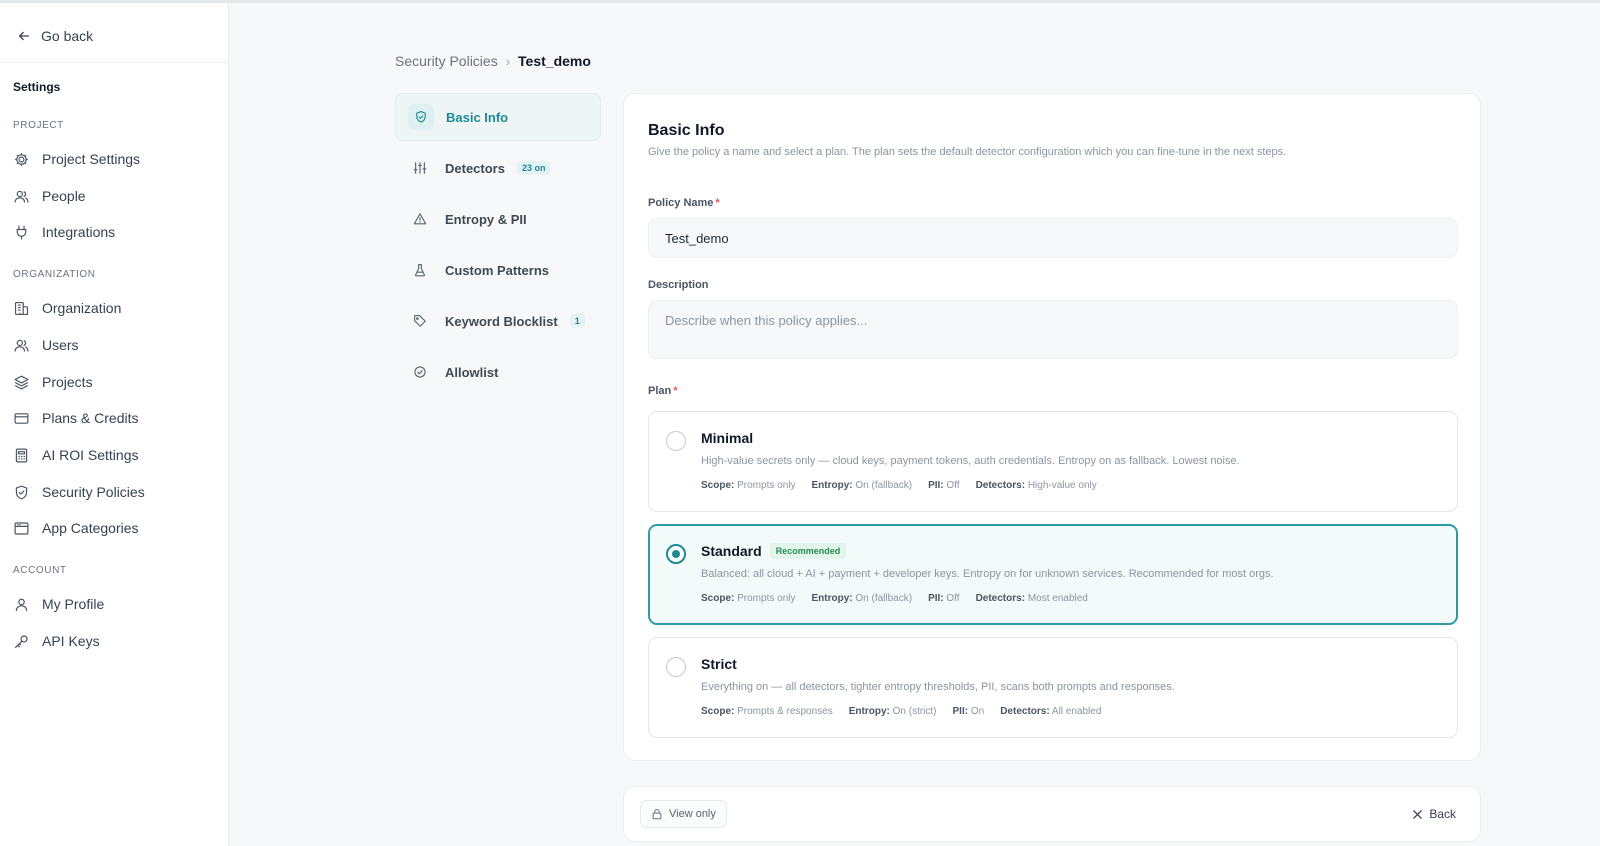  Describe the element at coordinates (21, 528) in the screenshot. I see `window-icon` at that location.